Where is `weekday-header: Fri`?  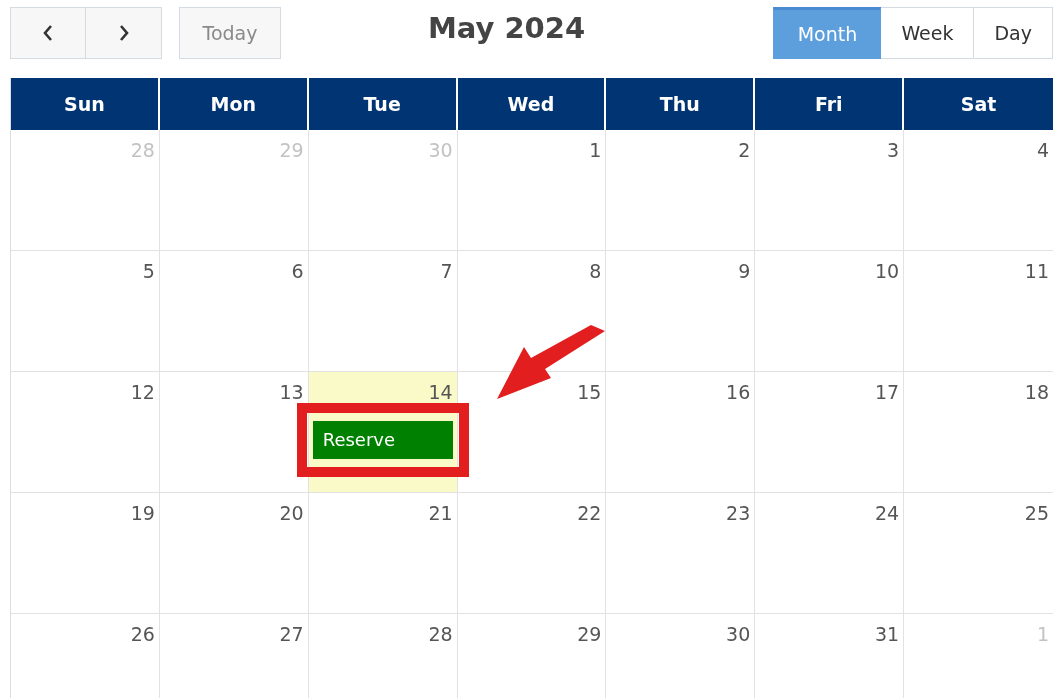
weekday-header: Fri is located at coordinates (830, 104).